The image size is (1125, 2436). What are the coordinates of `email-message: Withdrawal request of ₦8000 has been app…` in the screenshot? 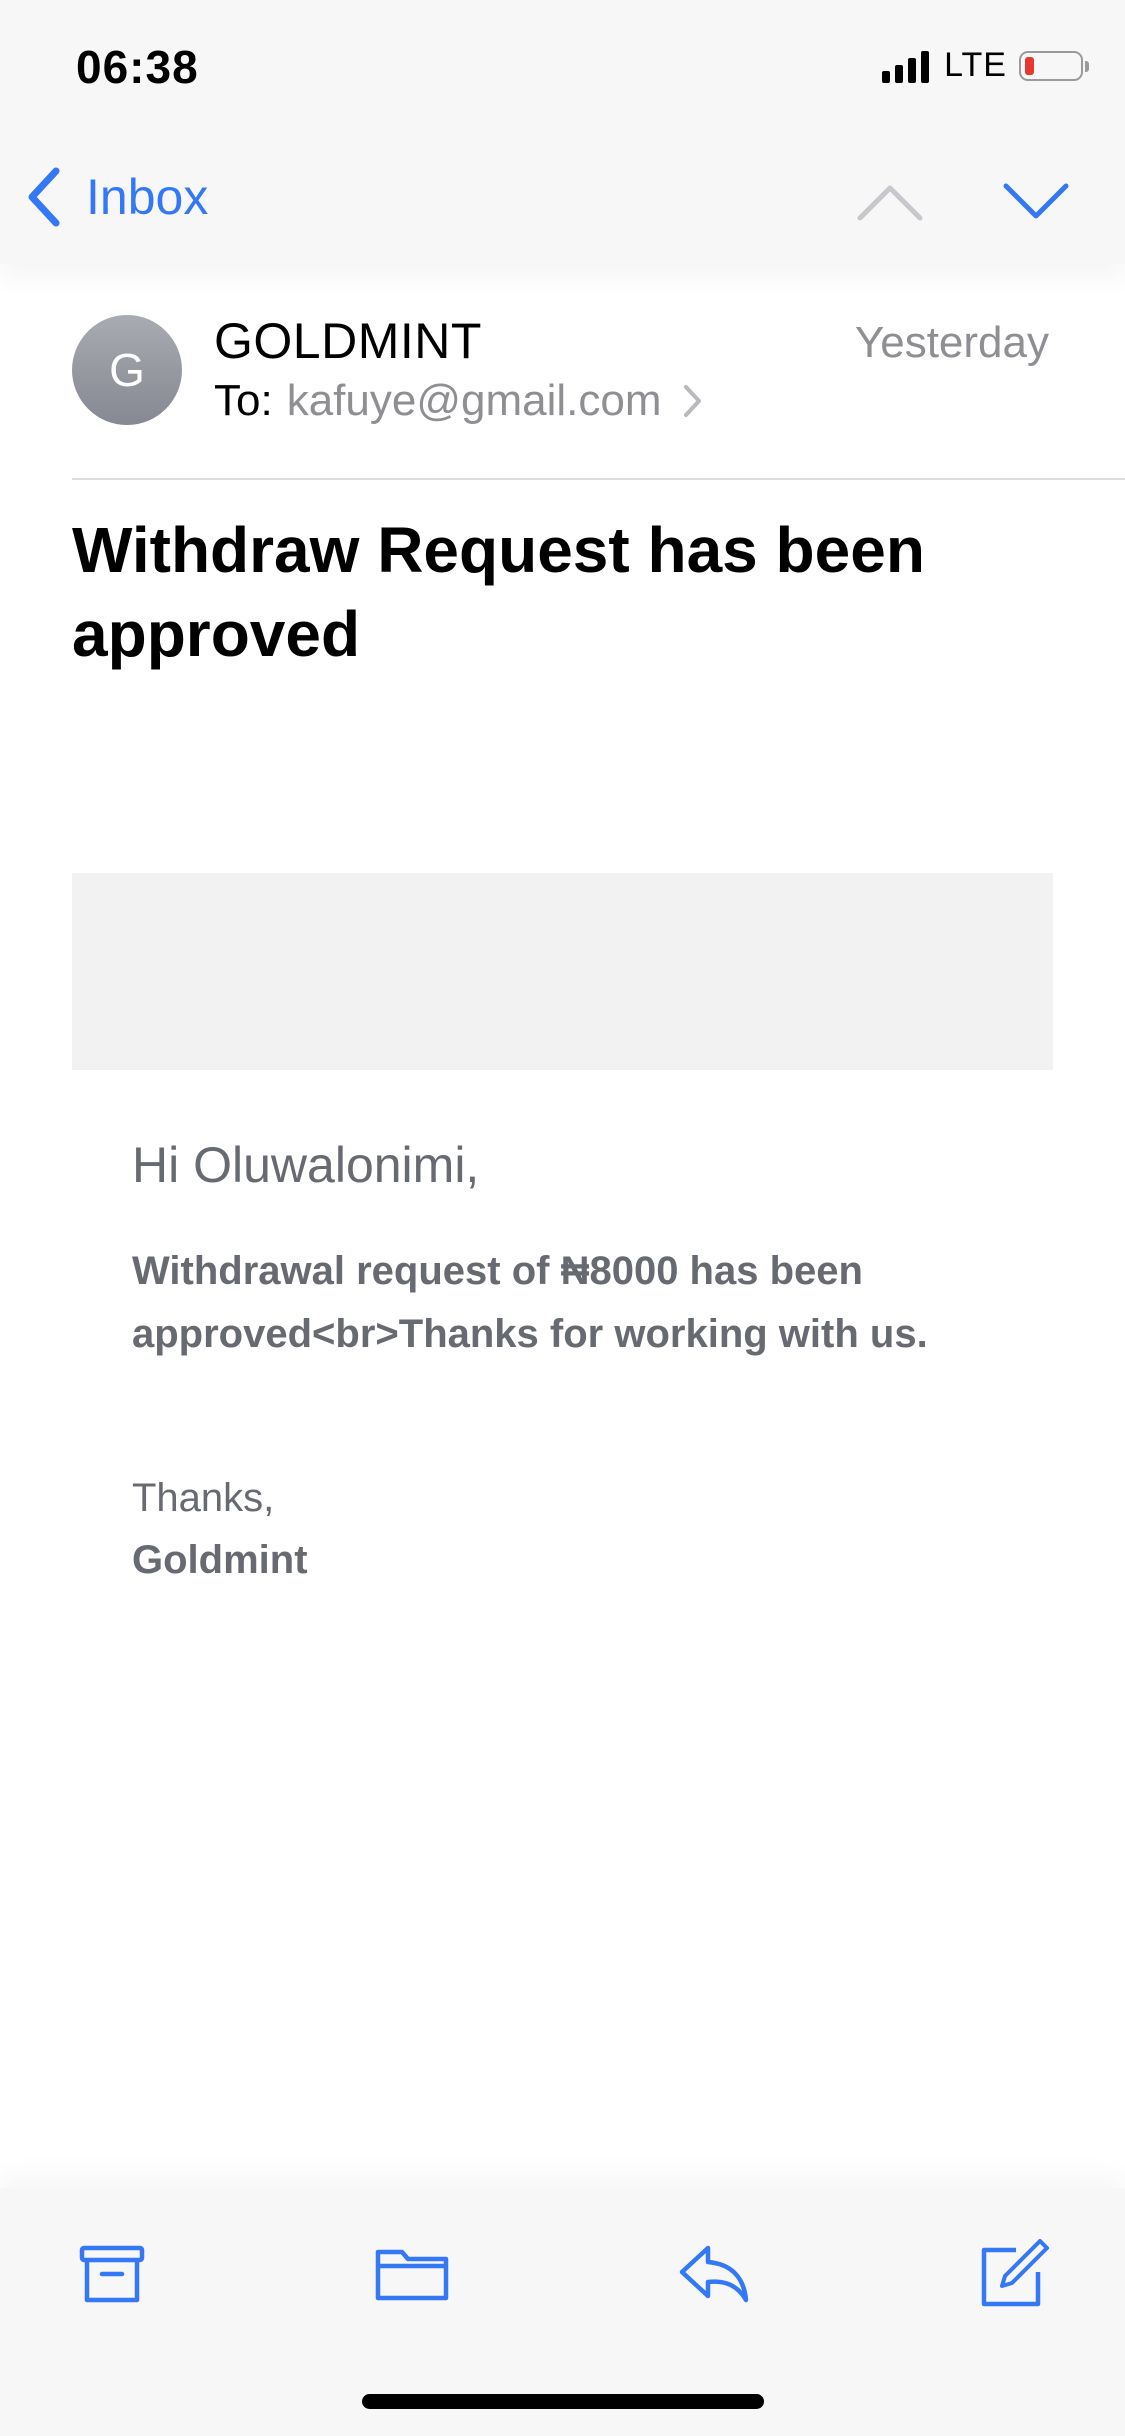 It's located at (530, 1302).